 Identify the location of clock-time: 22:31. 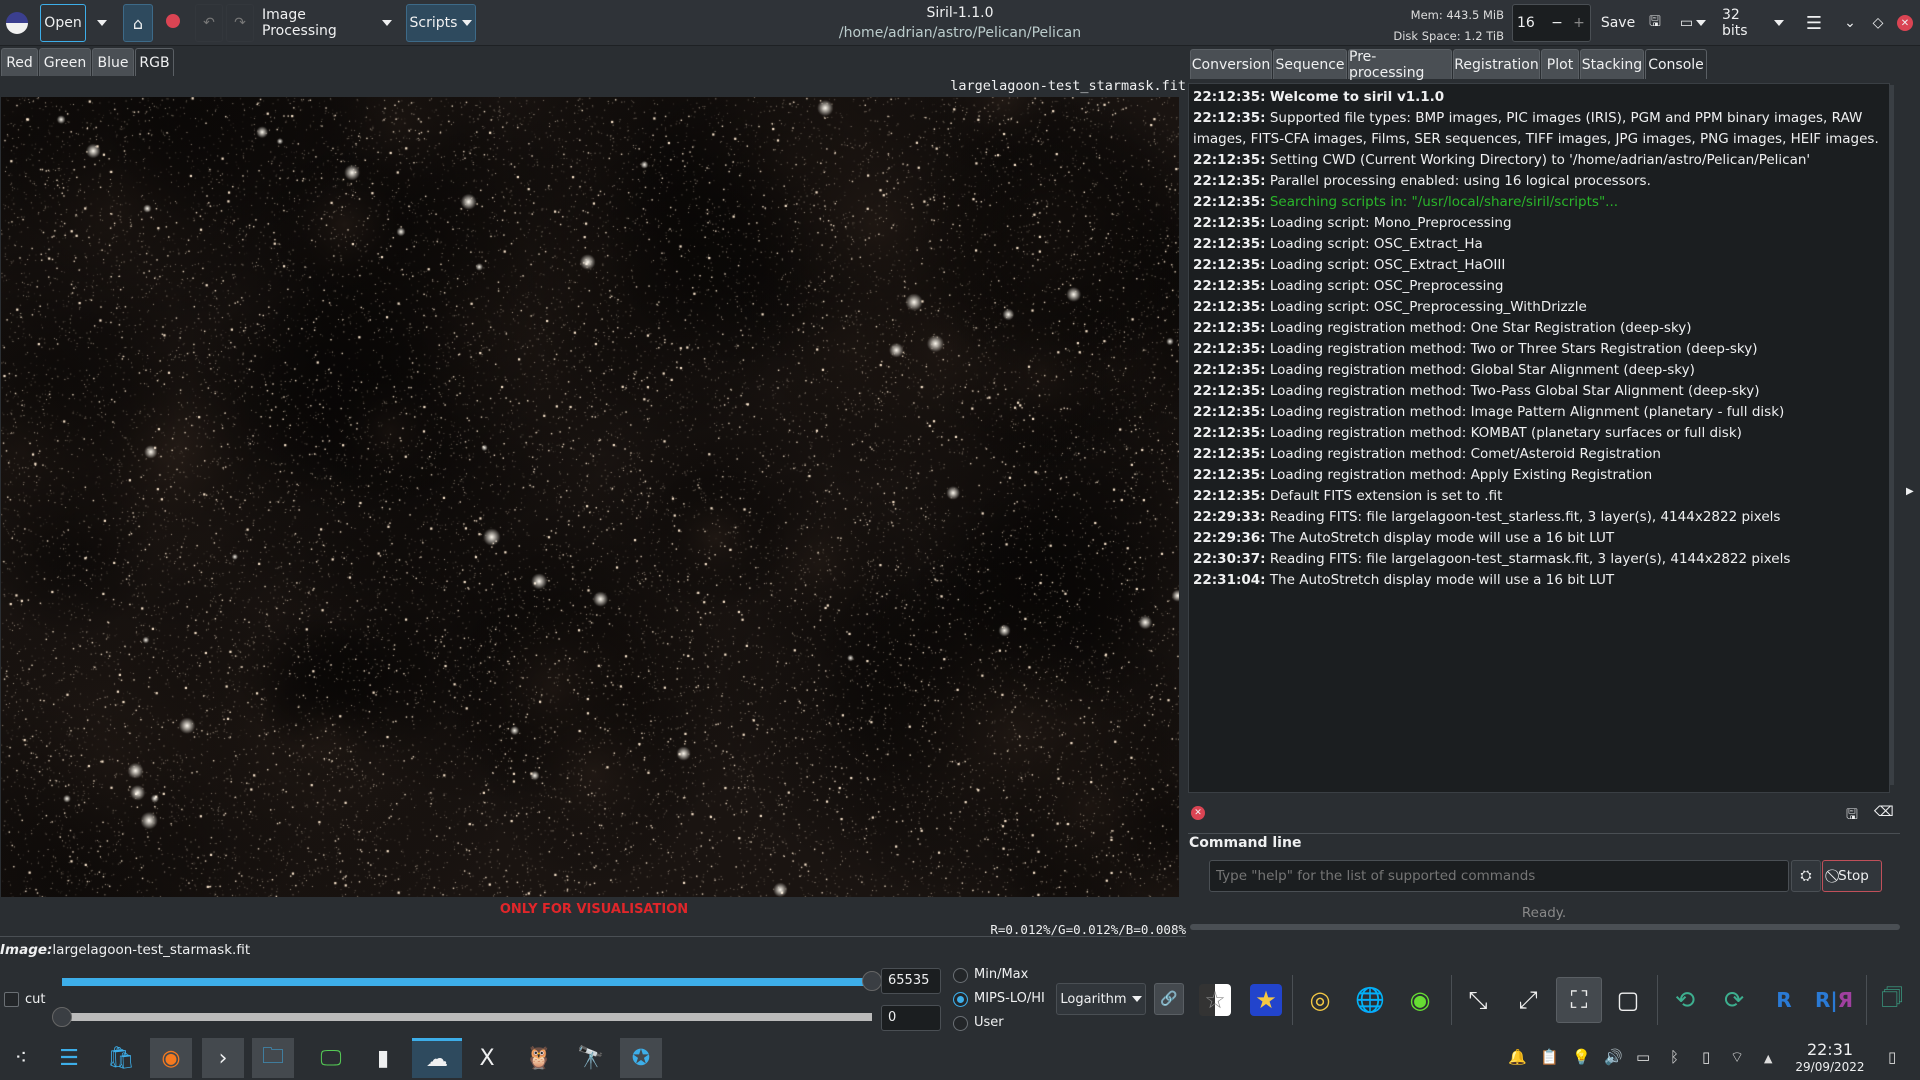
(1830, 1049).